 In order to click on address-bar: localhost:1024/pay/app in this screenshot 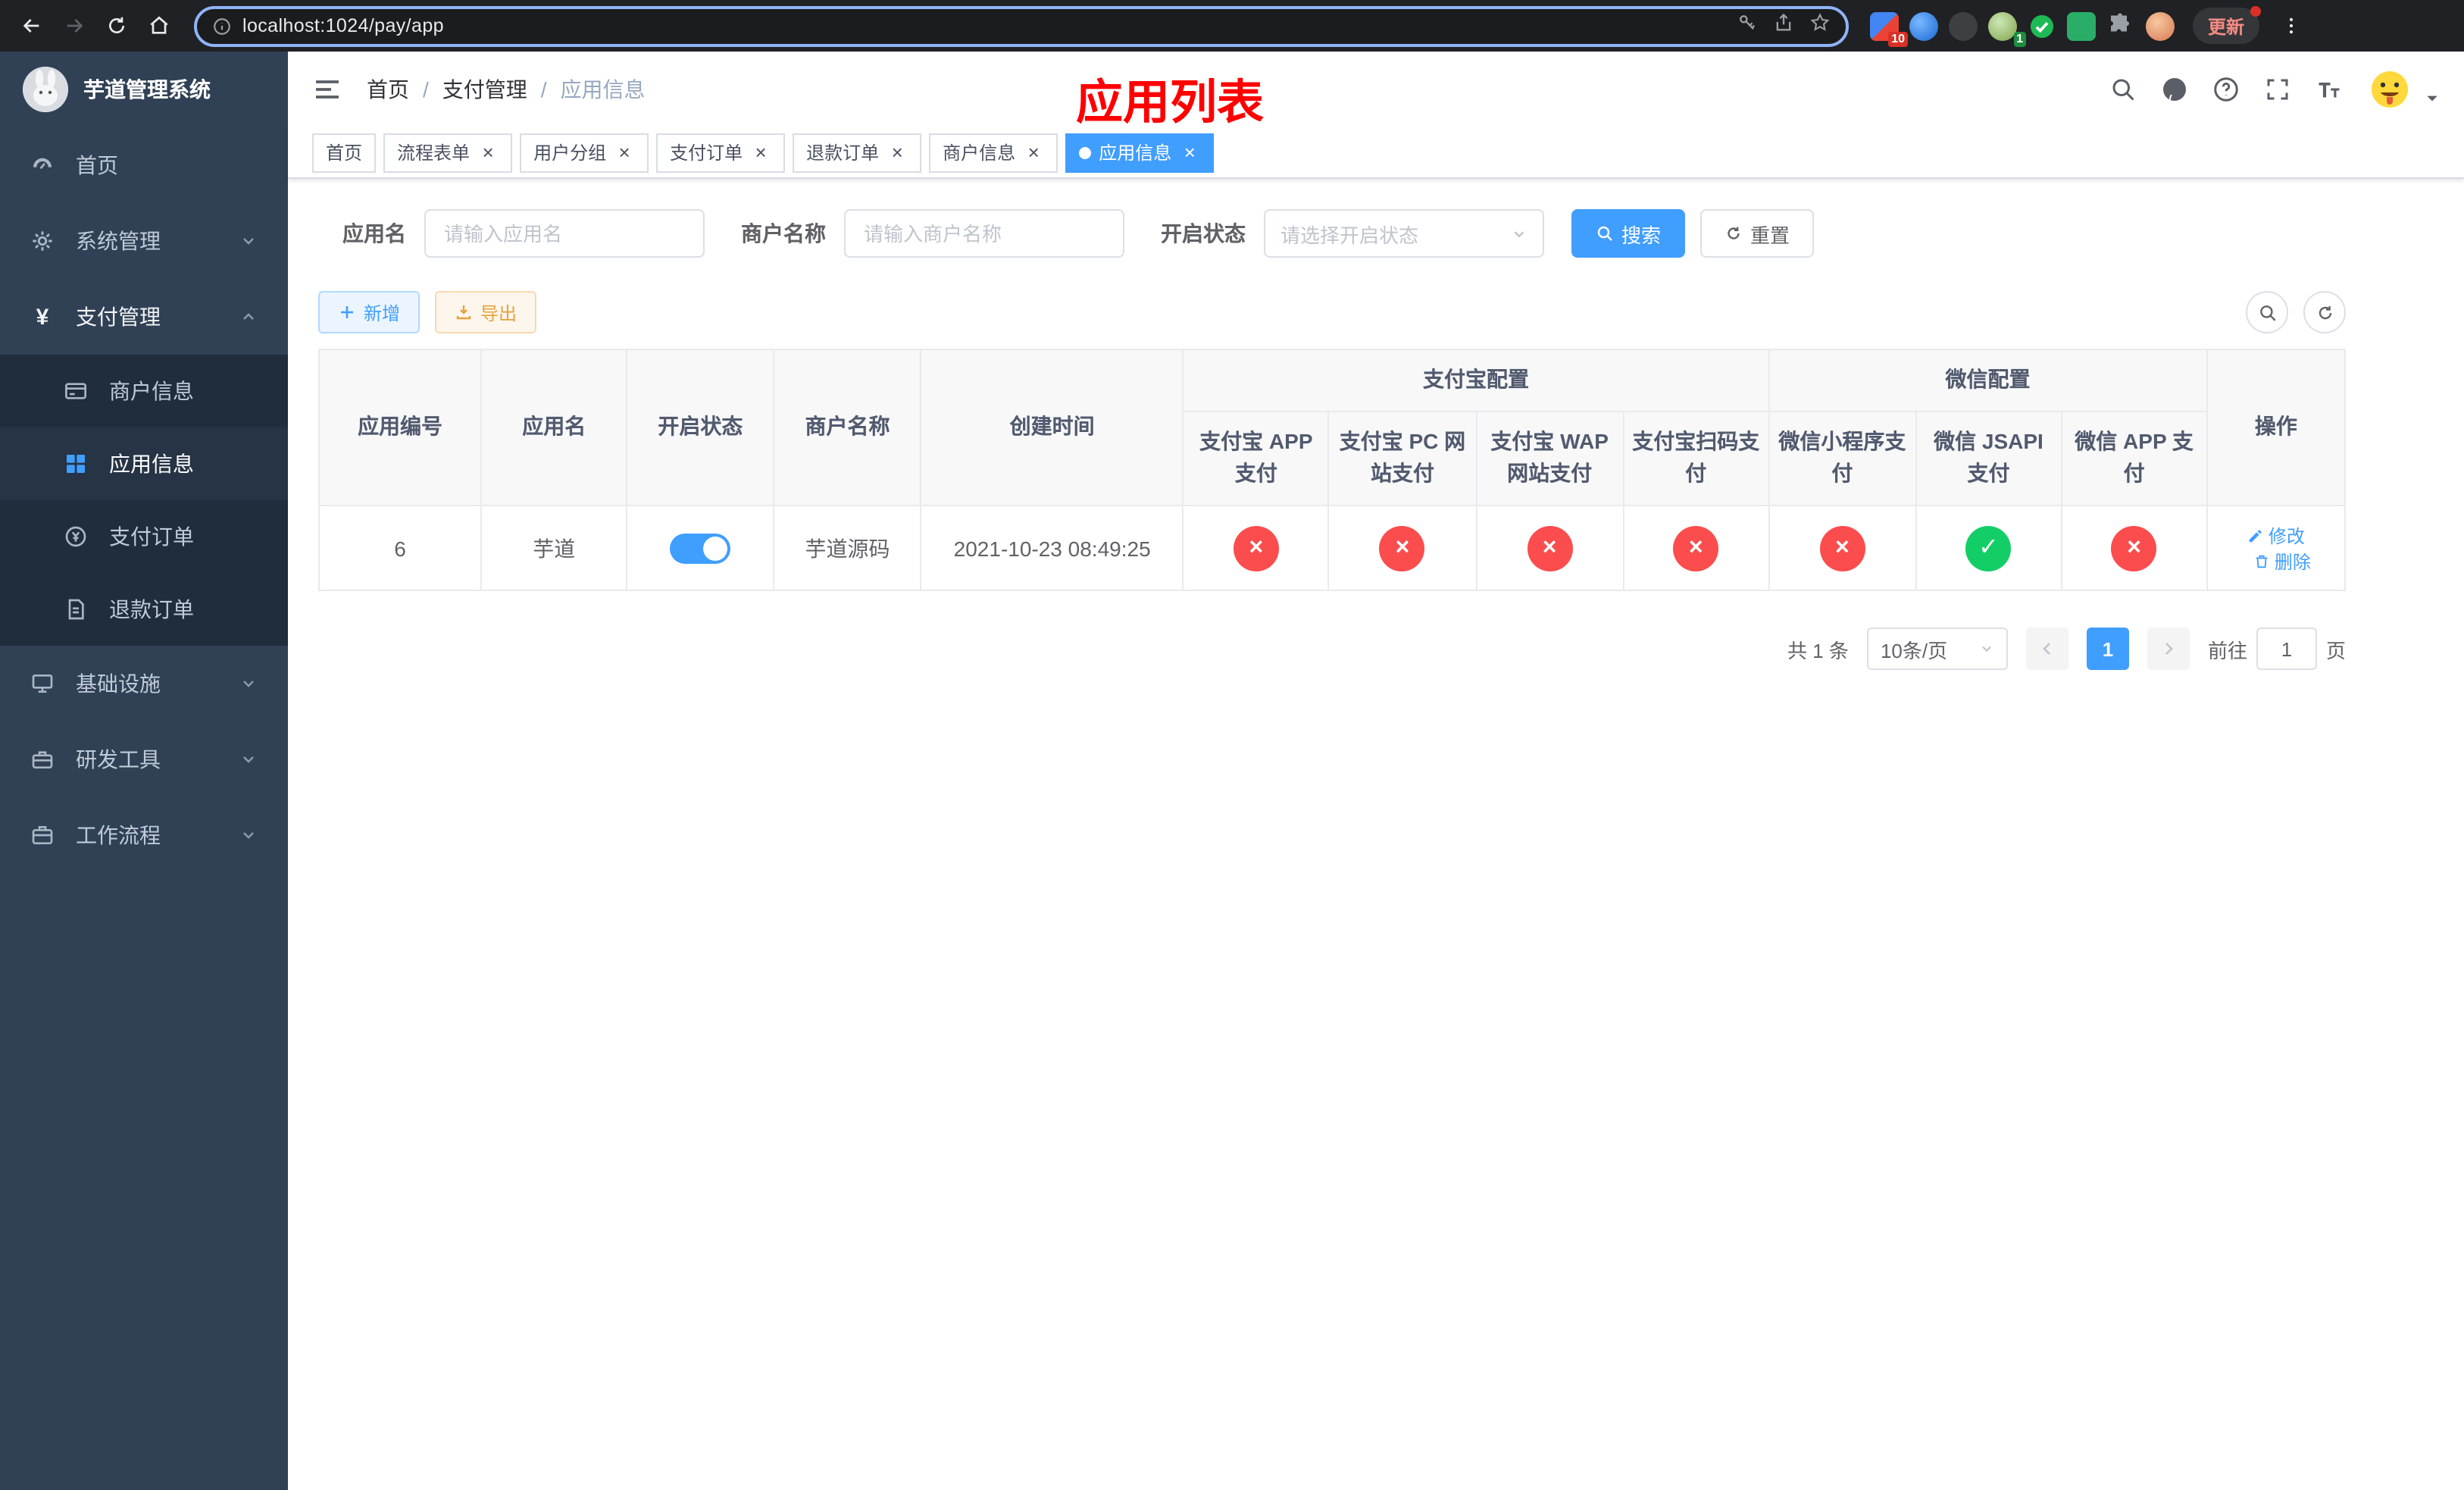, I will do `click(1021, 26)`.